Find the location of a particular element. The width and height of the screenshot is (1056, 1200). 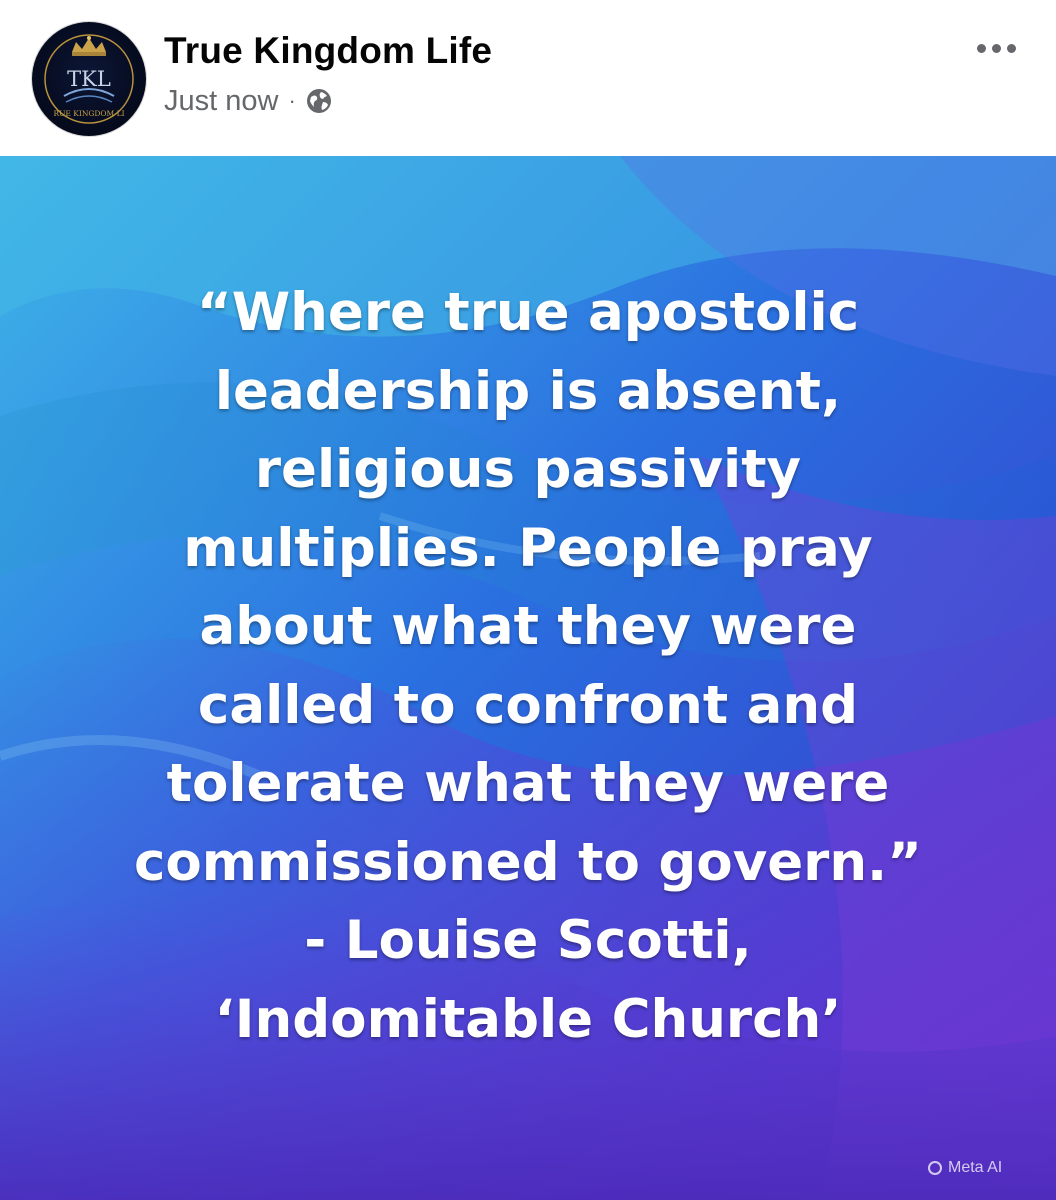

avatar-monogram: TKL is located at coordinates (89, 79).